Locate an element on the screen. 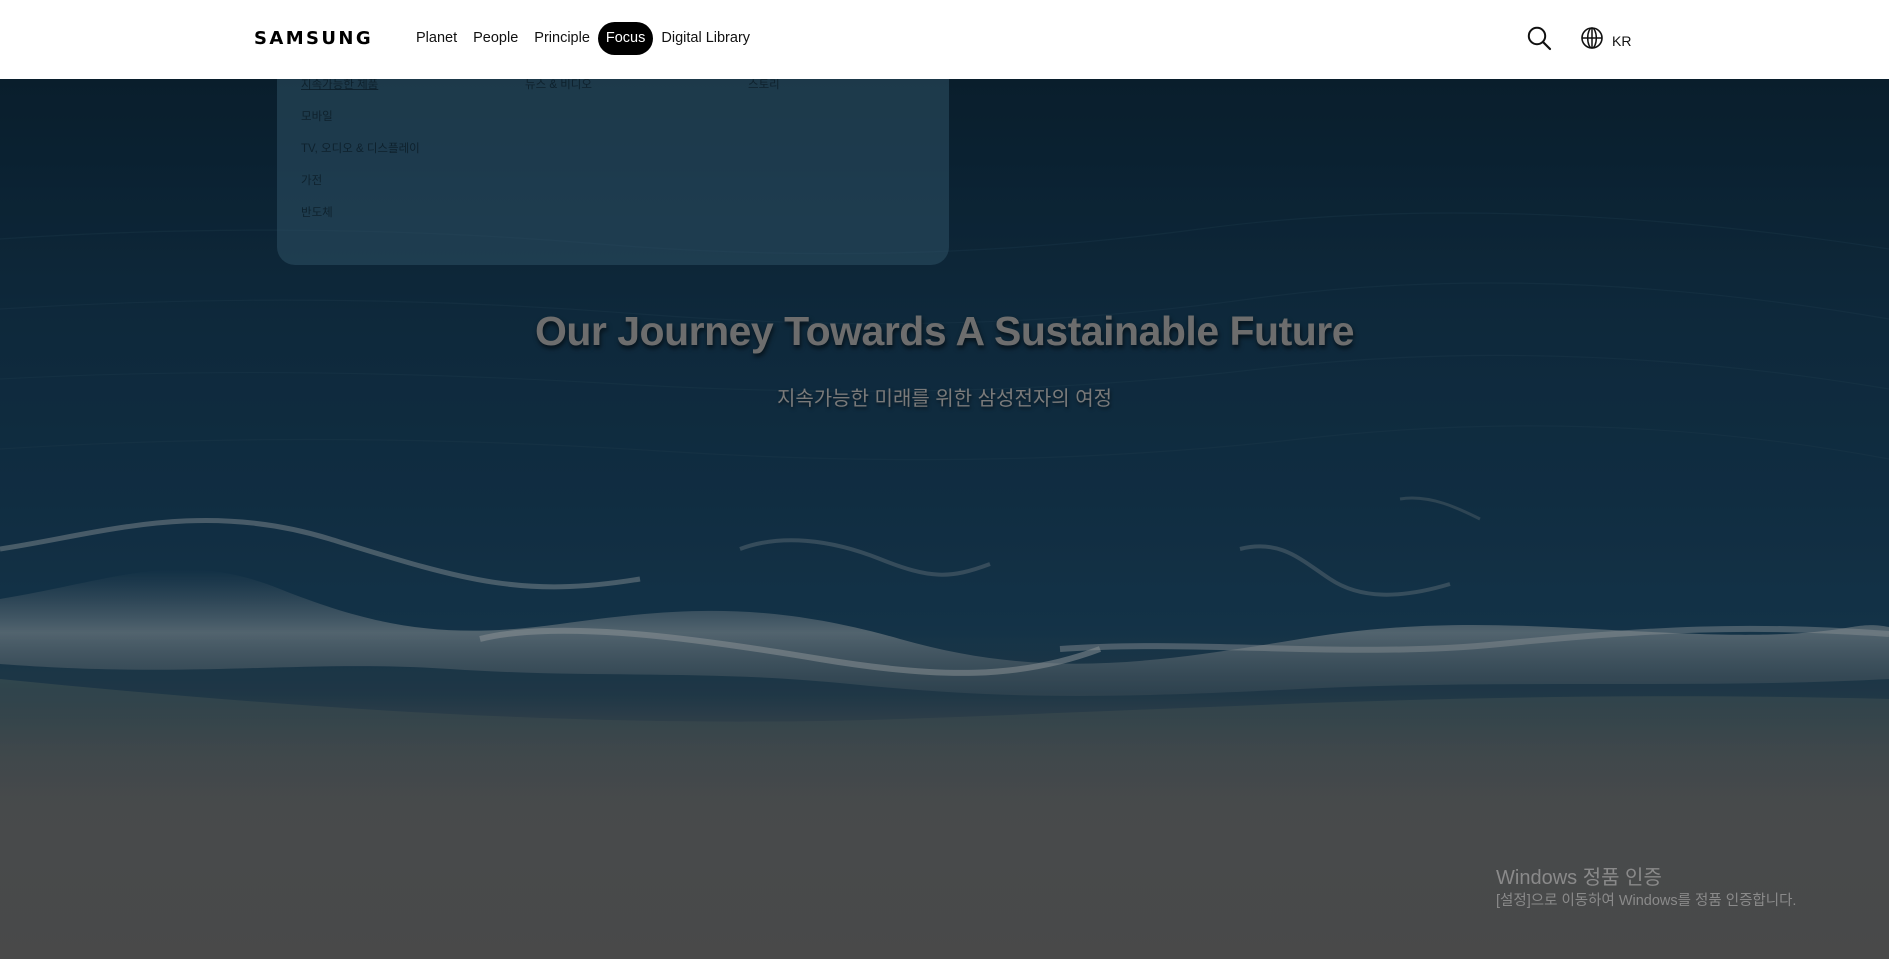 The height and width of the screenshot is (959, 1889). nav-item-planet: Planet is located at coordinates (436, 38).